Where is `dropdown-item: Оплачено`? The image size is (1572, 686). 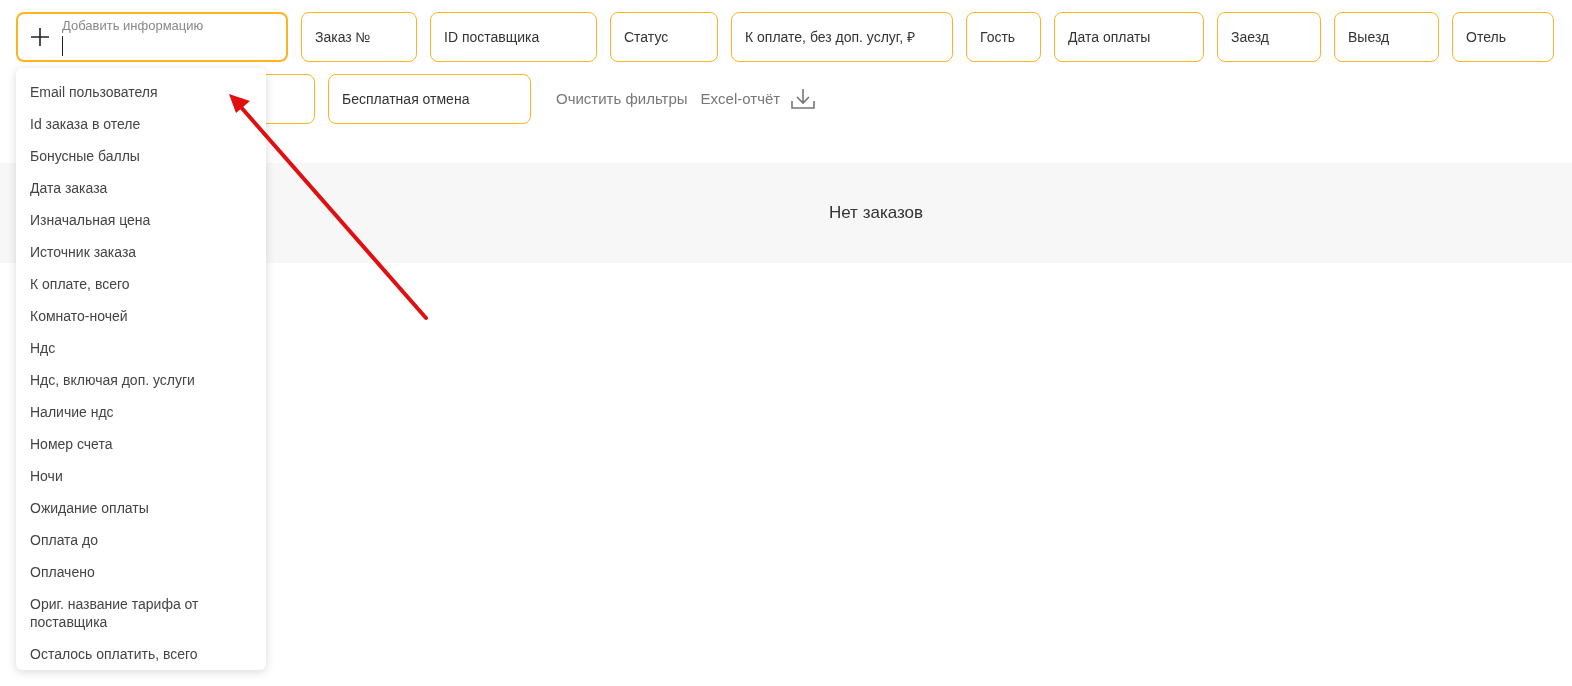 dropdown-item: Оплачено is located at coordinates (141, 572).